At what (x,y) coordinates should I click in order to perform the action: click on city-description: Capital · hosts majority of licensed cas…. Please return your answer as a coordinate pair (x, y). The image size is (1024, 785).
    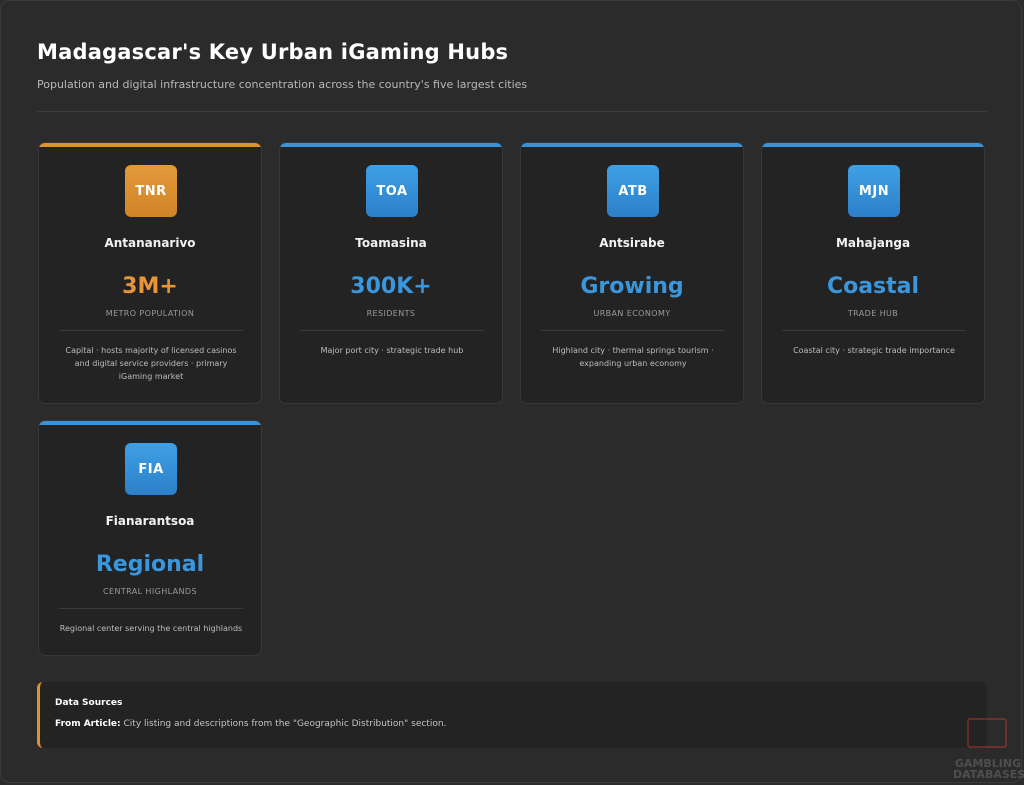
    Looking at the image, I should click on (151, 363).